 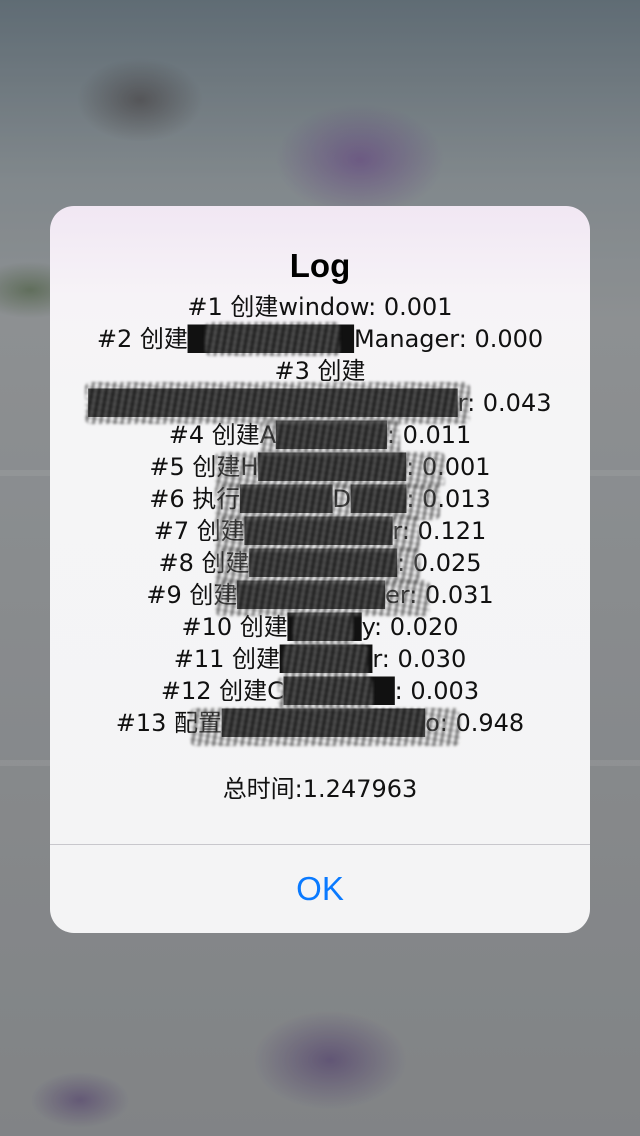 What do you see at coordinates (320, 467) in the screenshot?
I see `log-line: #5 创建H████████: 0.001` at bounding box center [320, 467].